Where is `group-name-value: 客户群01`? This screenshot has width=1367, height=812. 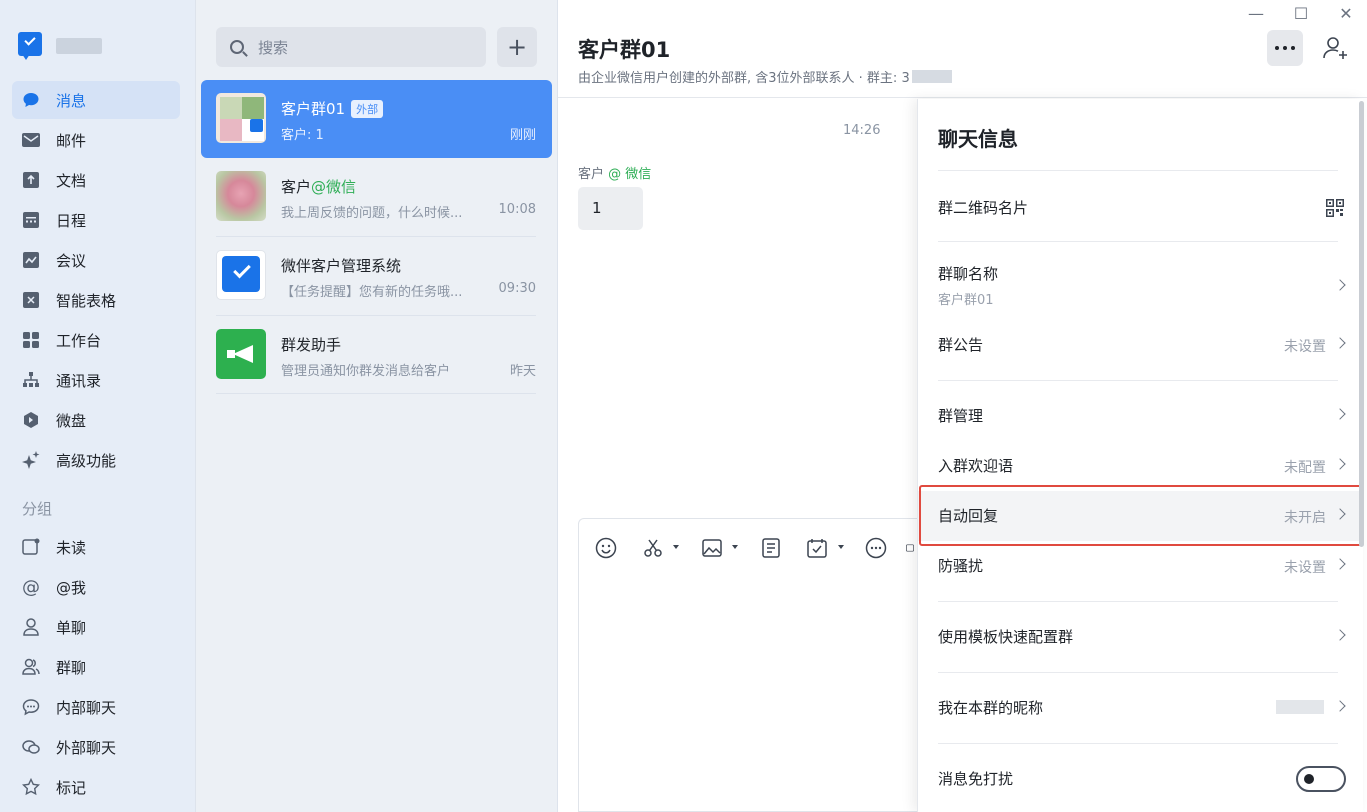
group-name-value: 客户群01 is located at coordinates (966, 300).